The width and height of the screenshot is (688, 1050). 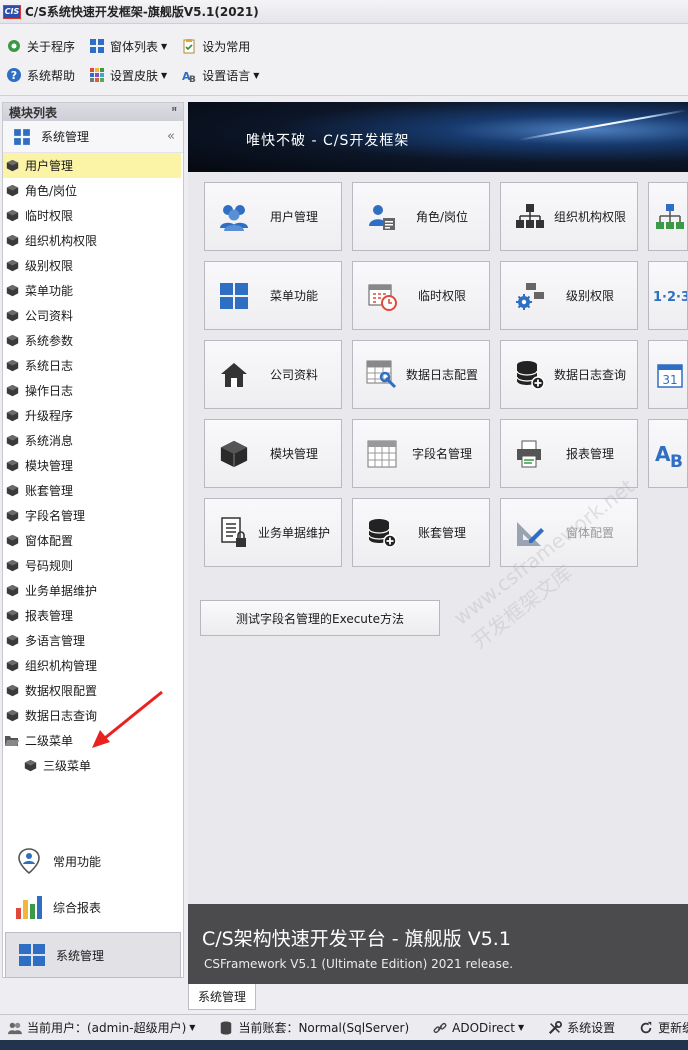 I want to click on tile-printer-14: 报表管理, so click(x=569, y=453).